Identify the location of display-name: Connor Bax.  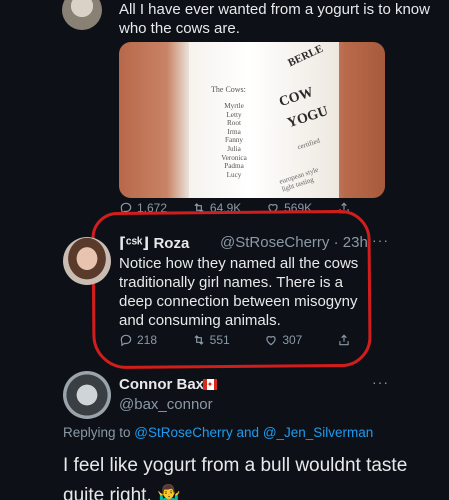
(161, 384).